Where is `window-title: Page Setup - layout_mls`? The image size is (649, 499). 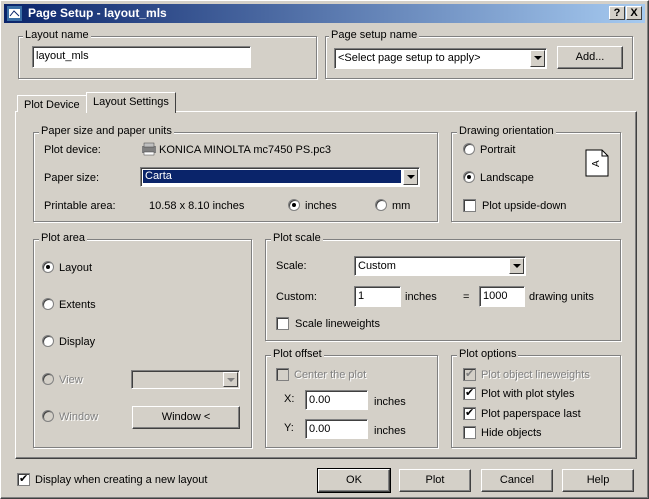
window-title: Page Setup - layout_mls is located at coordinates (97, 13).